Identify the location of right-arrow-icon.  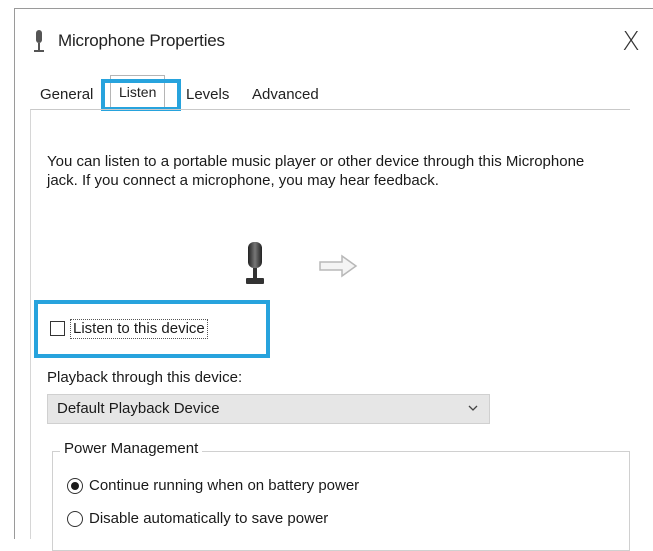
(338, 266).